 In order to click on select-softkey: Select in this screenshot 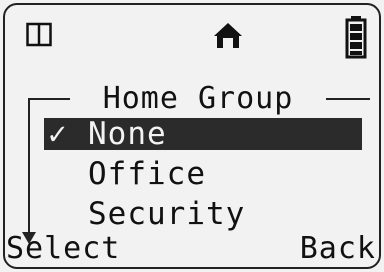, I will do `click(63, 249)`.